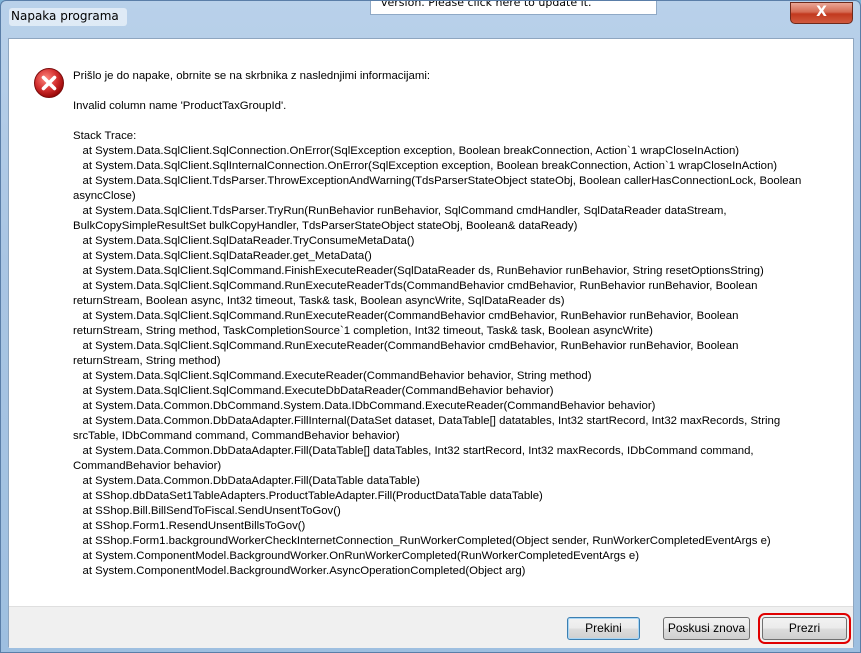 The height and width of the screenshot is (653, 861). What do you see at coordinates (486, 5) in the screenshot?
I see `update-notice-text: version. Please click here to update it.` at bounding box center [486, 5].